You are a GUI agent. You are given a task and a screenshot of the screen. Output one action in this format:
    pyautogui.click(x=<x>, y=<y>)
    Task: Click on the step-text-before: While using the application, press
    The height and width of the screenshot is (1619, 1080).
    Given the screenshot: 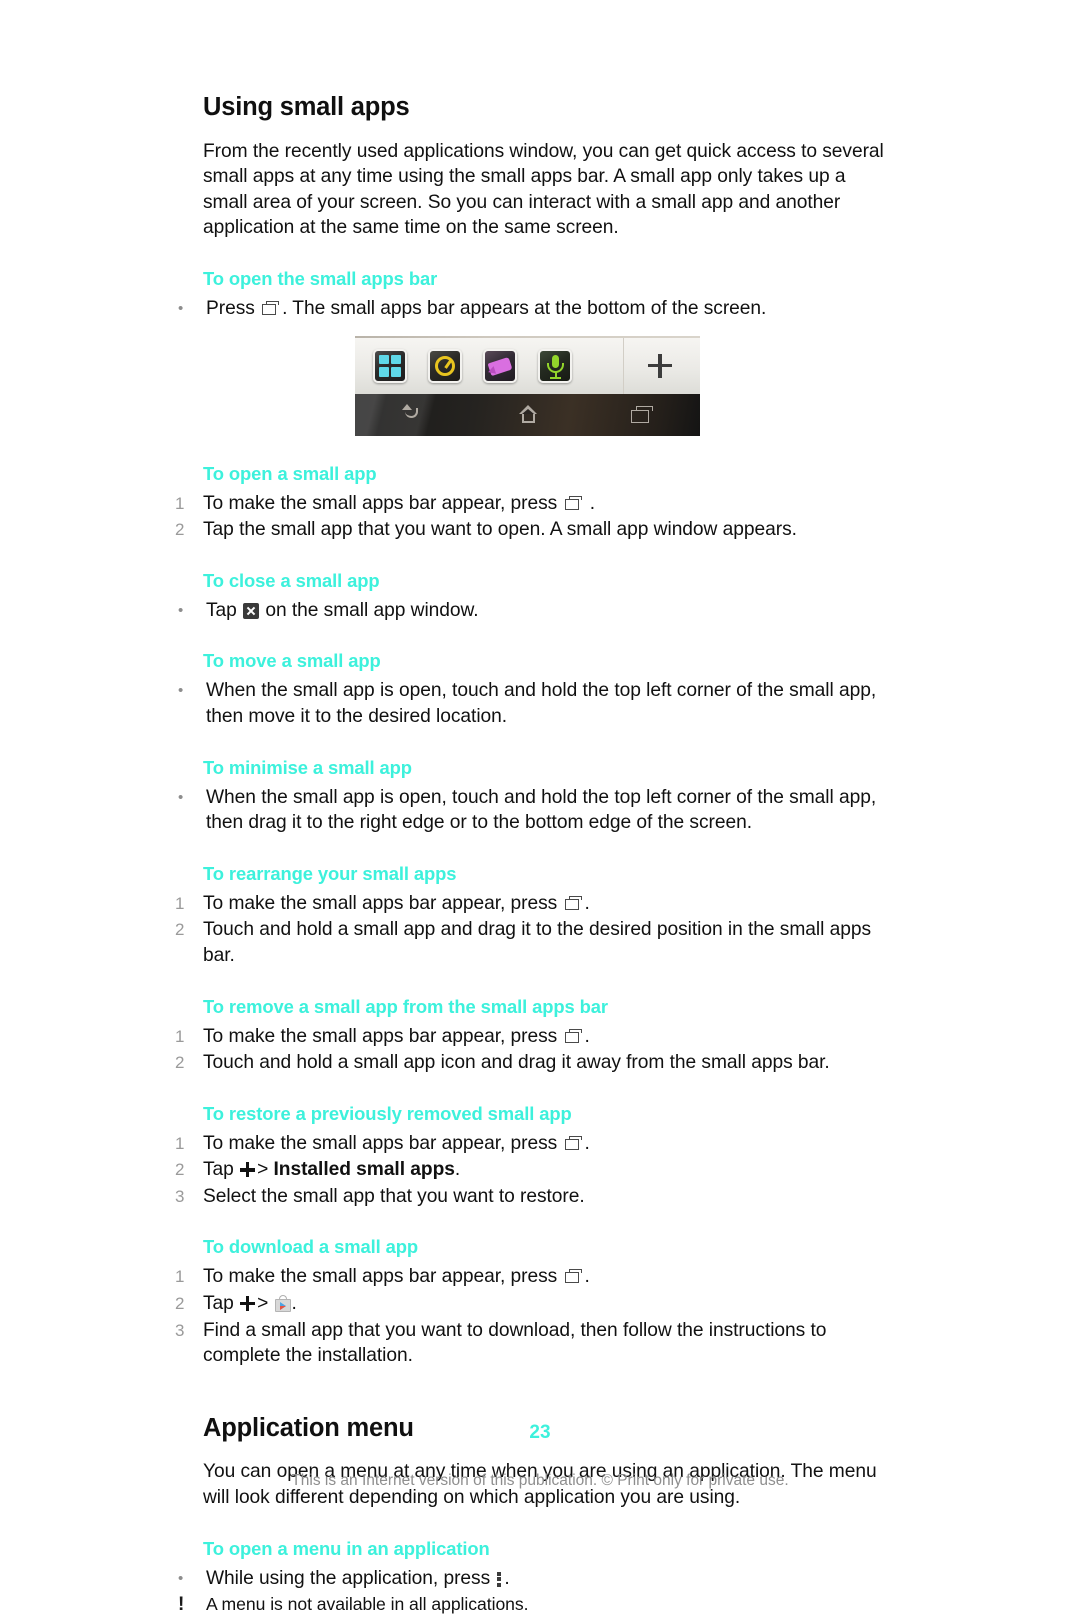 What is the action you would take?
    pyautogui.click(x=348, y=1578)
    